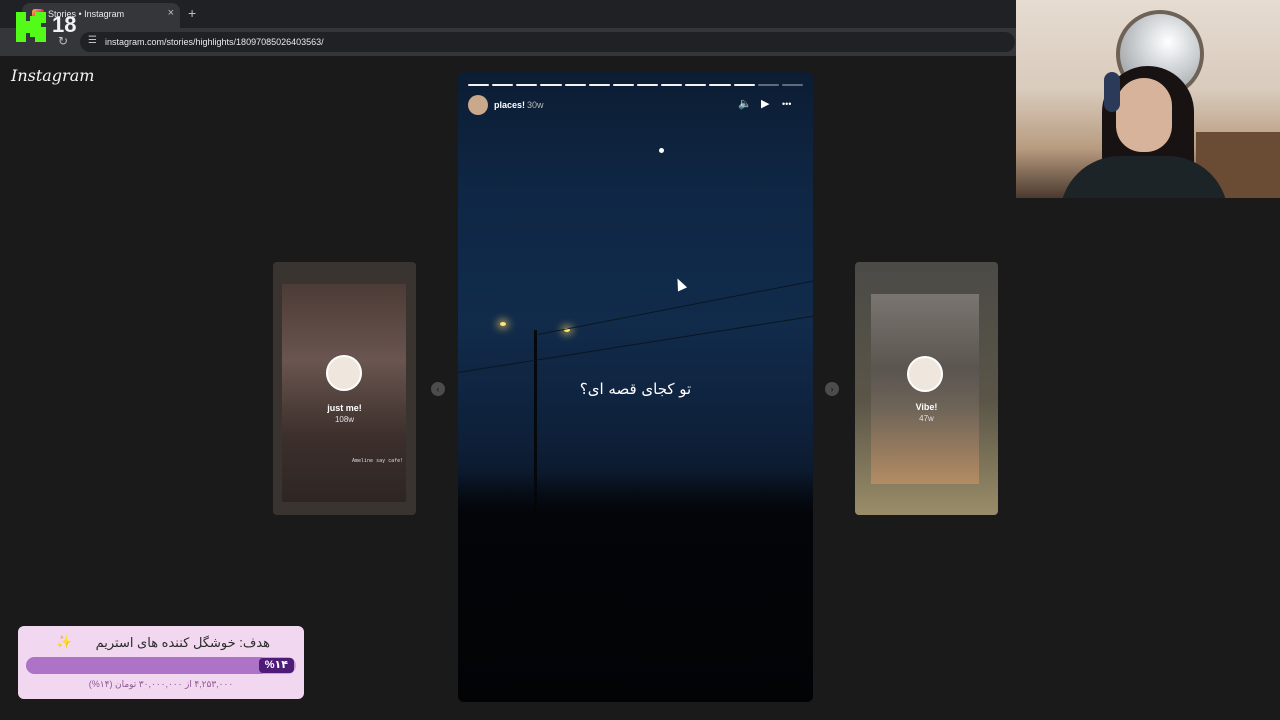 The height and width of the screenshot is (720, 1280). I want to click on prev-highlight-thumbnail, so click(344, 393).